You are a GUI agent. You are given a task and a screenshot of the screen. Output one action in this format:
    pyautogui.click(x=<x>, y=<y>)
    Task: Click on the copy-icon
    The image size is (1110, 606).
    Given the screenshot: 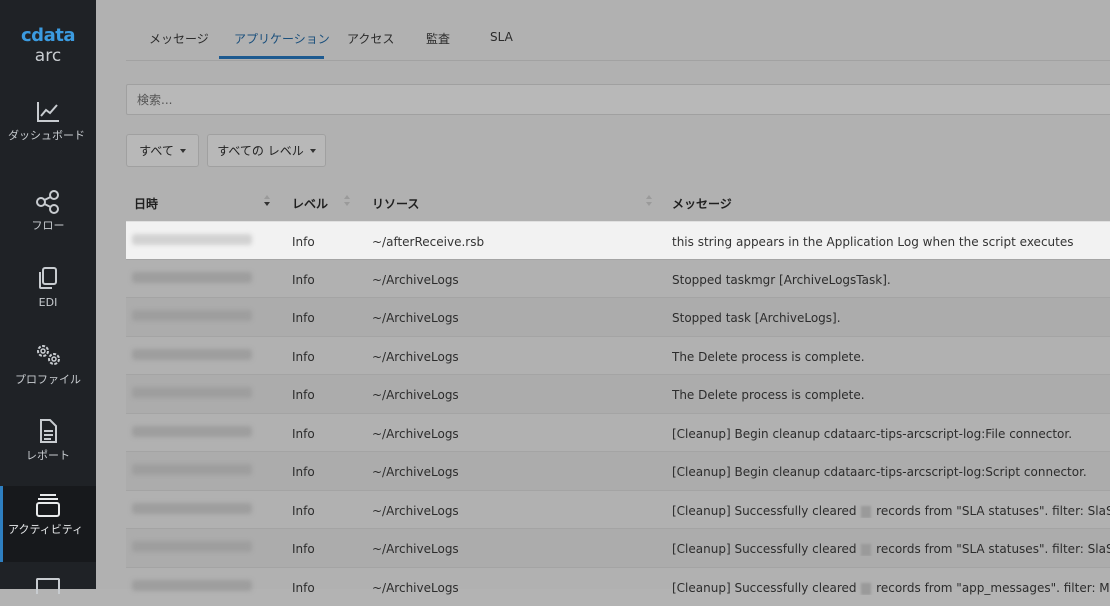 What is the action you would take?
    pyautogui.click(x=48, y=278)
    